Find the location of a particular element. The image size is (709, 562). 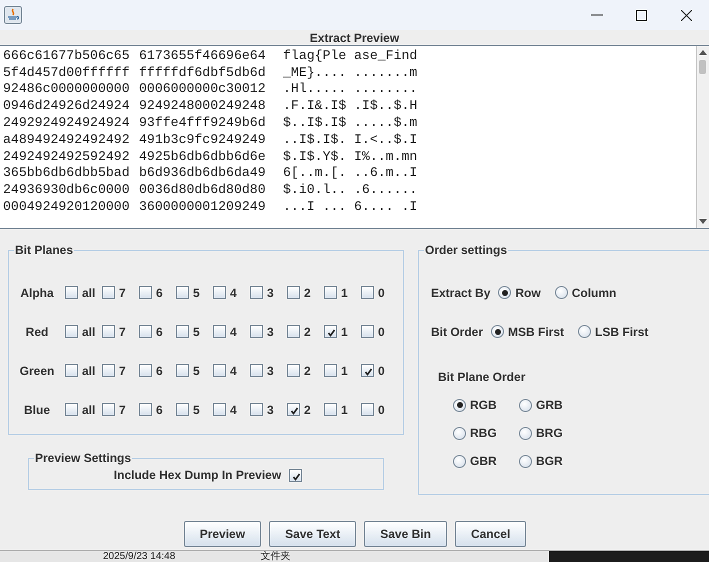

dialog-heading: Extract Preview is located at coordinates (355, 37).